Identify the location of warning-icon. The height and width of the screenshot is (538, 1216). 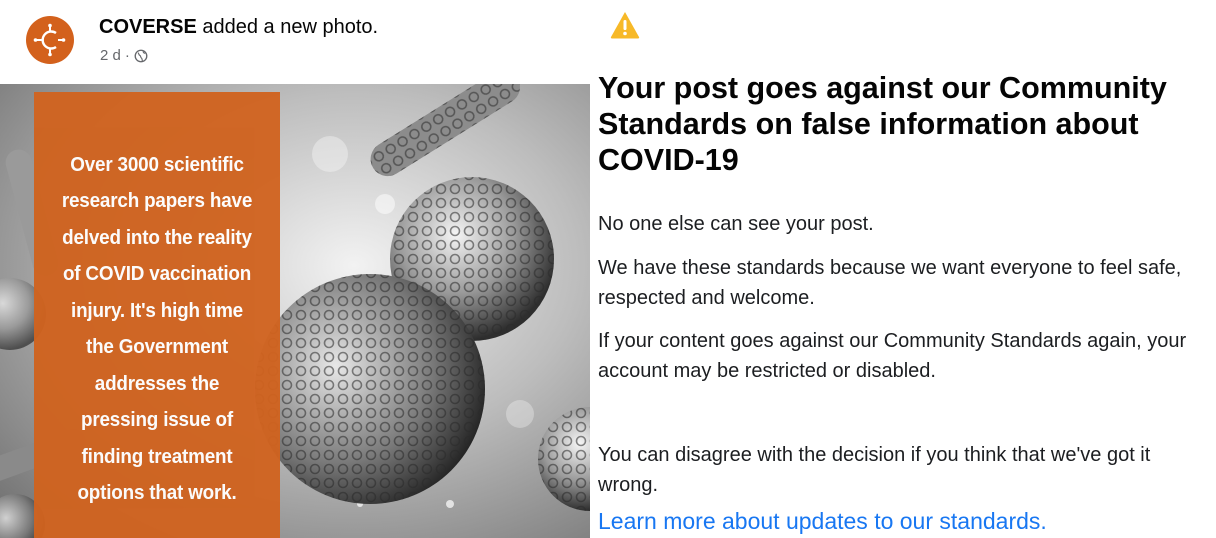
(625, 25).